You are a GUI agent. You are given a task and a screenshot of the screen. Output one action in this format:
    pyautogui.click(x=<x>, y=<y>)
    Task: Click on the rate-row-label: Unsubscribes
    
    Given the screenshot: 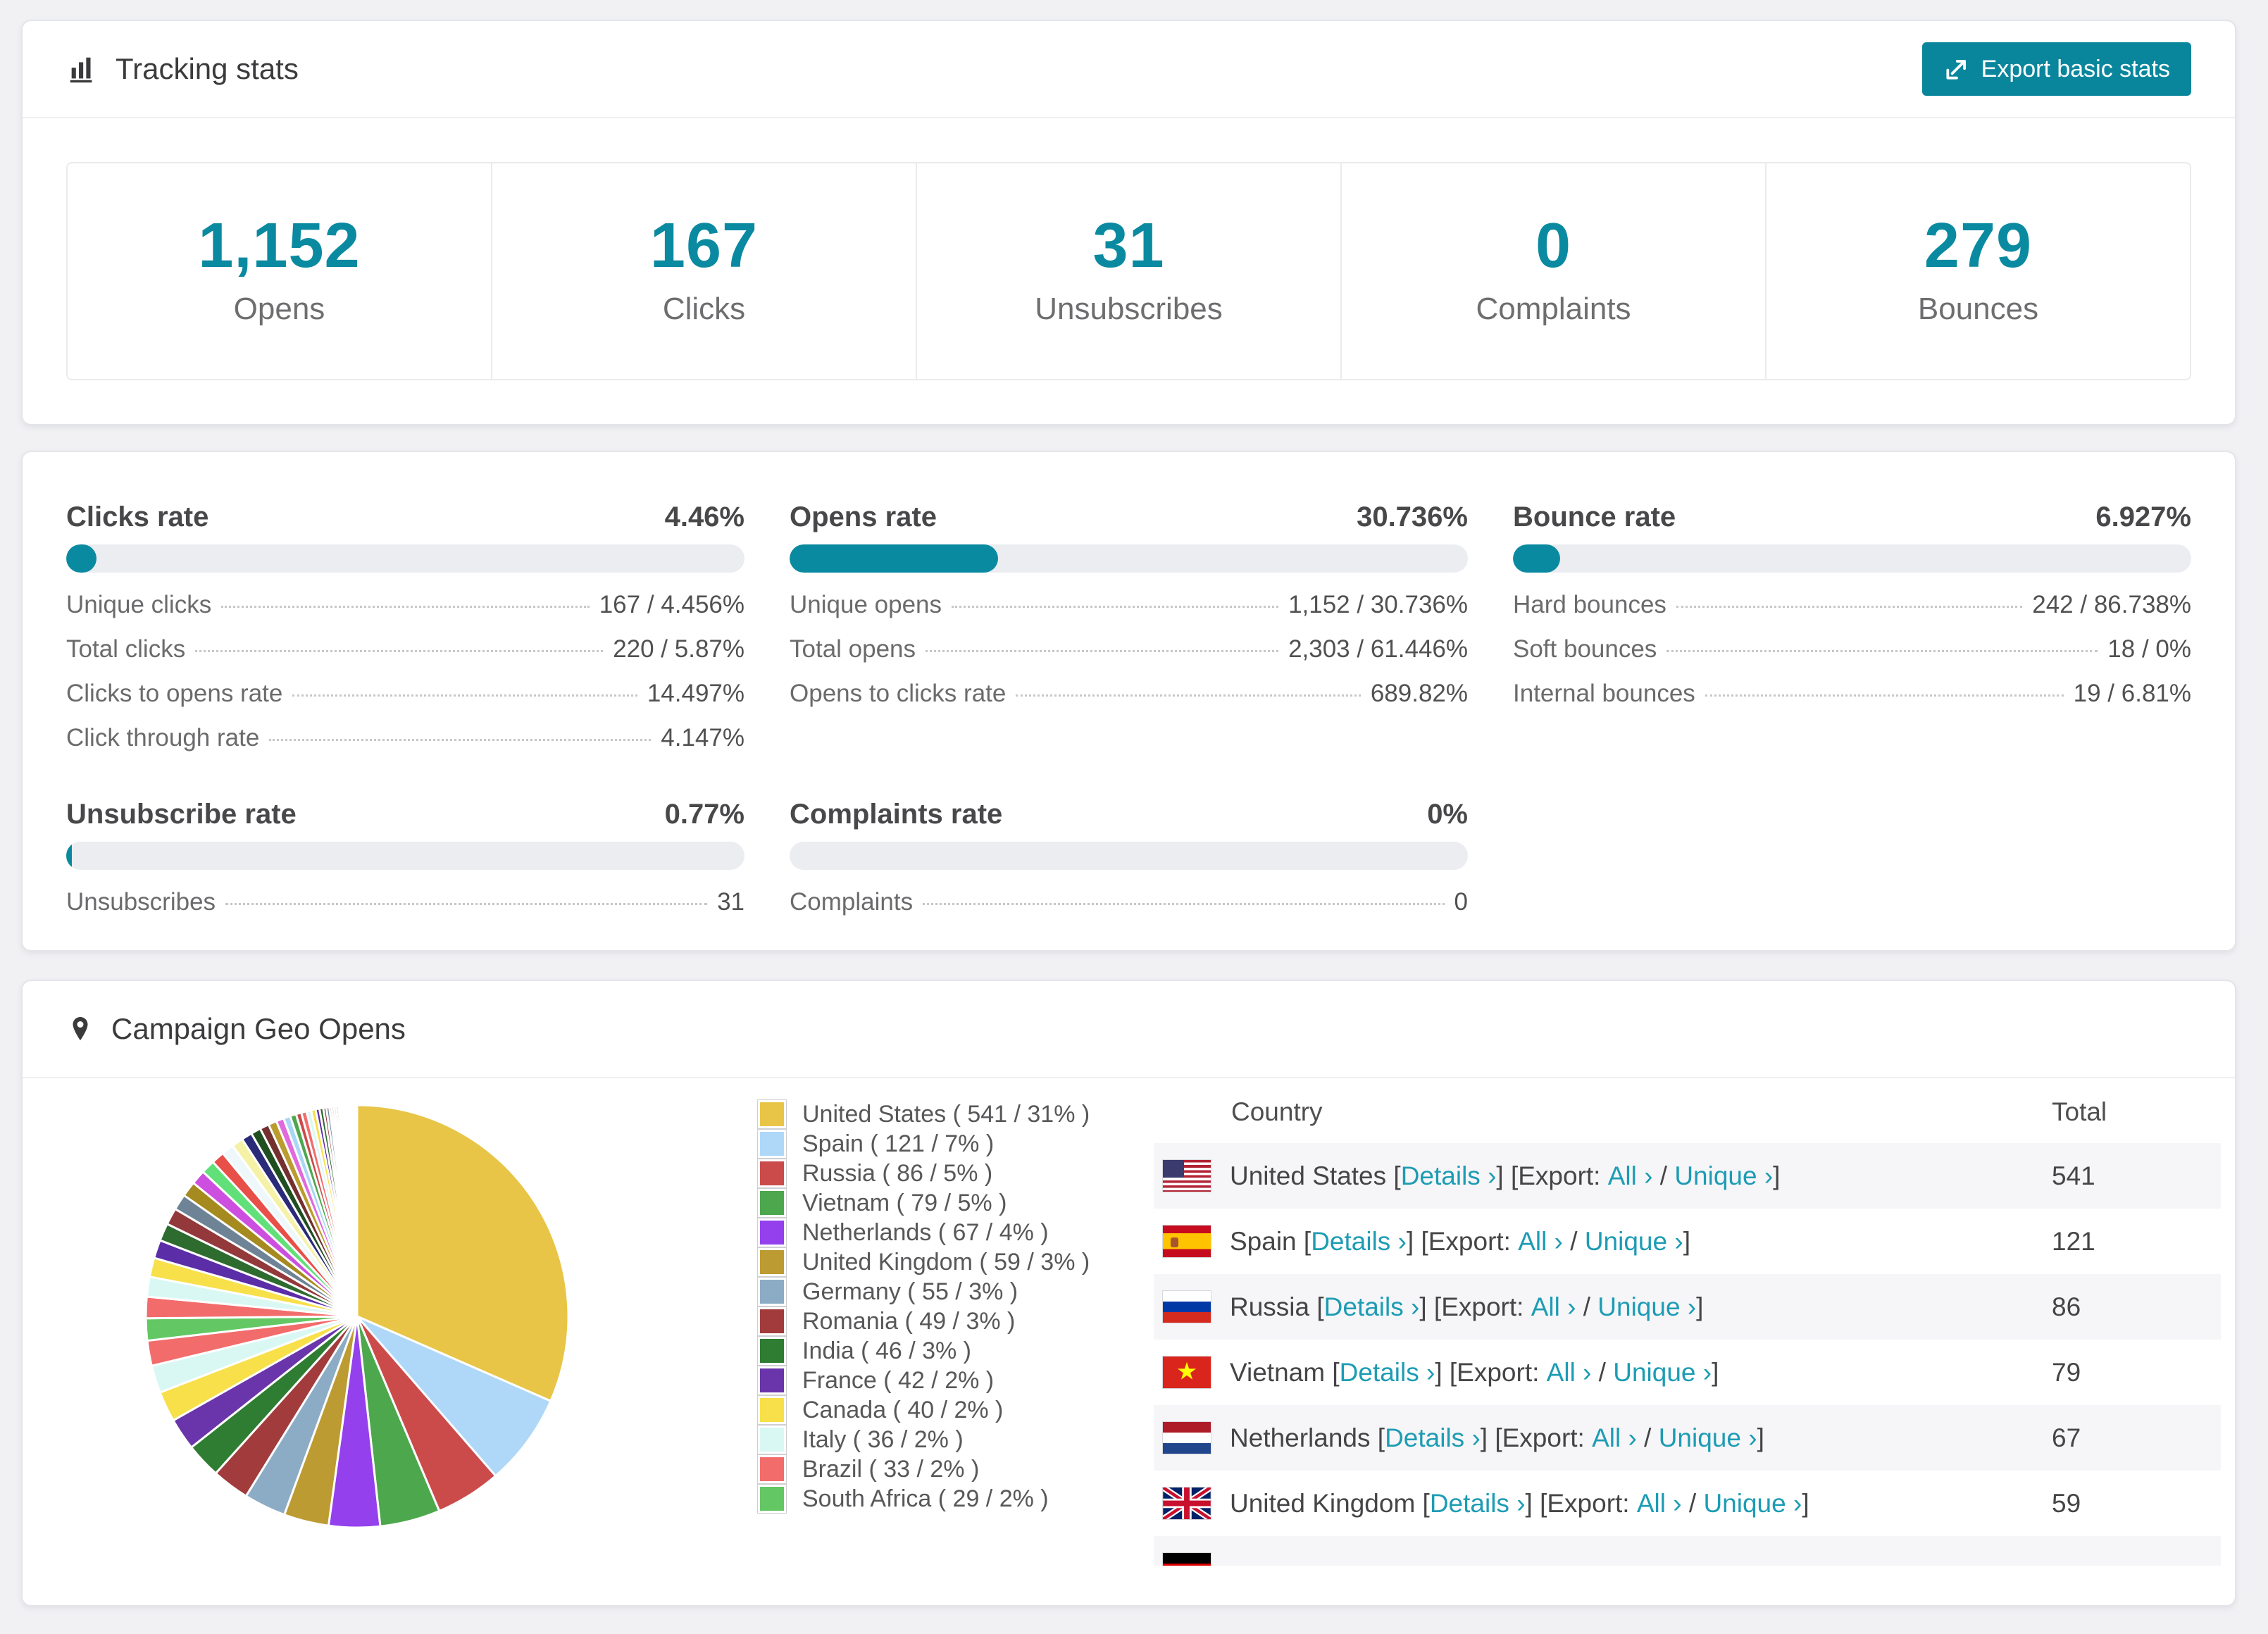 What is the action you would take?
    pyautogui.click(x=141, y=902)
    